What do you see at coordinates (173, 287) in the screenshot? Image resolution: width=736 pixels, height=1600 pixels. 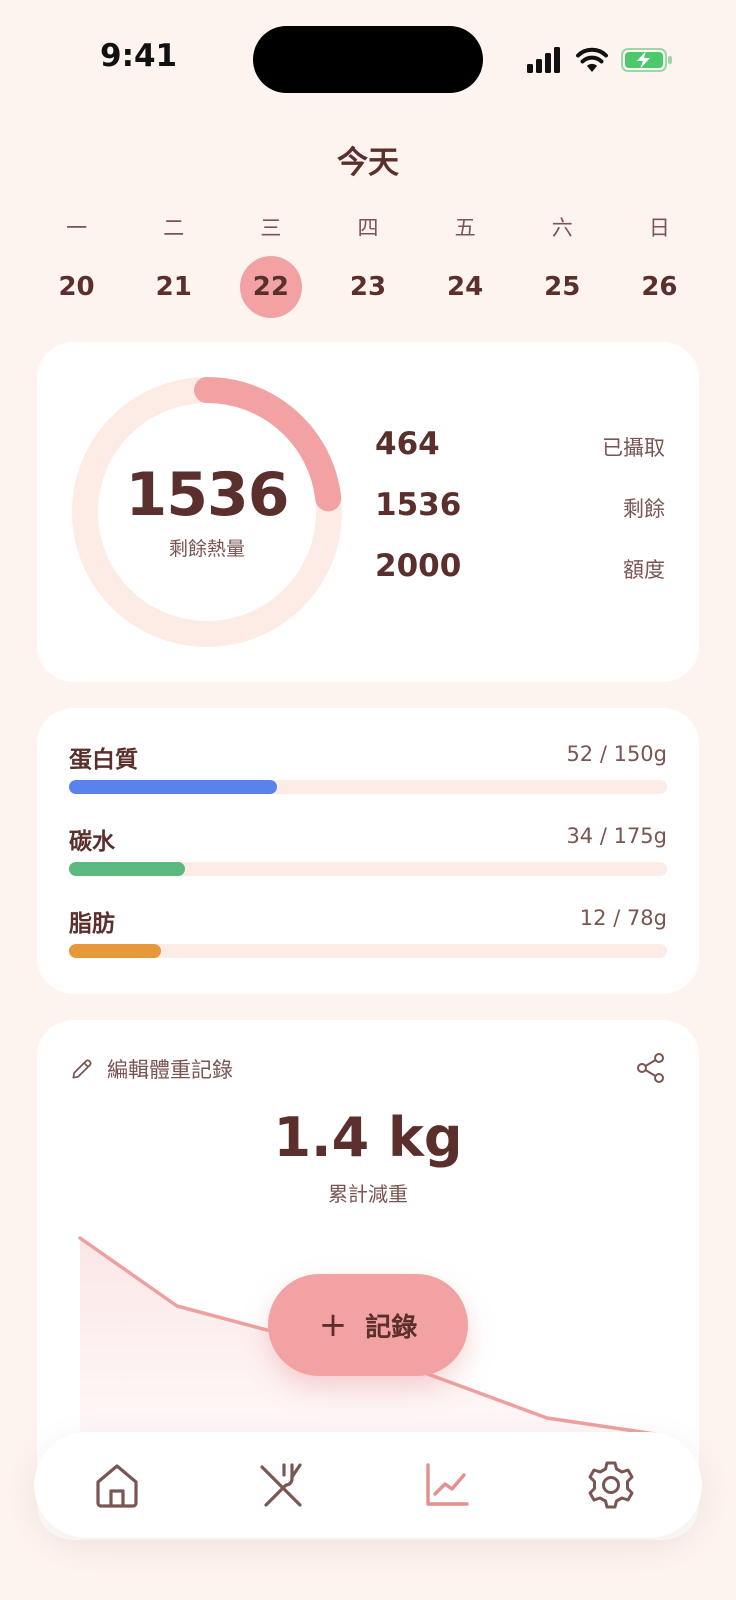 I see `day-date: 21` at bounding box center [173, 287].